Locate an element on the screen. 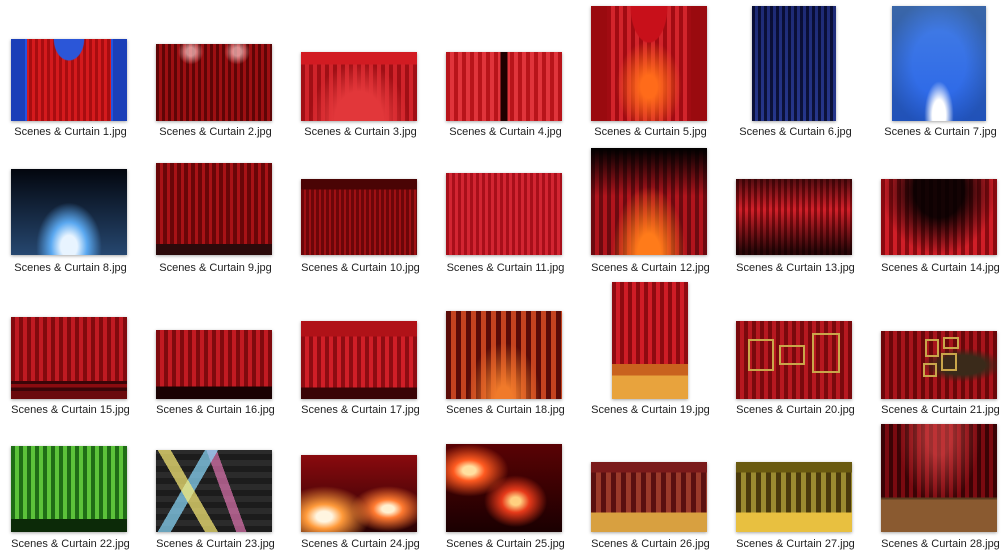 The width and height of the screenshot is (1005, 554). file-item: Scenes & Curtain 13.jpg is located at coordinates (795, 209).